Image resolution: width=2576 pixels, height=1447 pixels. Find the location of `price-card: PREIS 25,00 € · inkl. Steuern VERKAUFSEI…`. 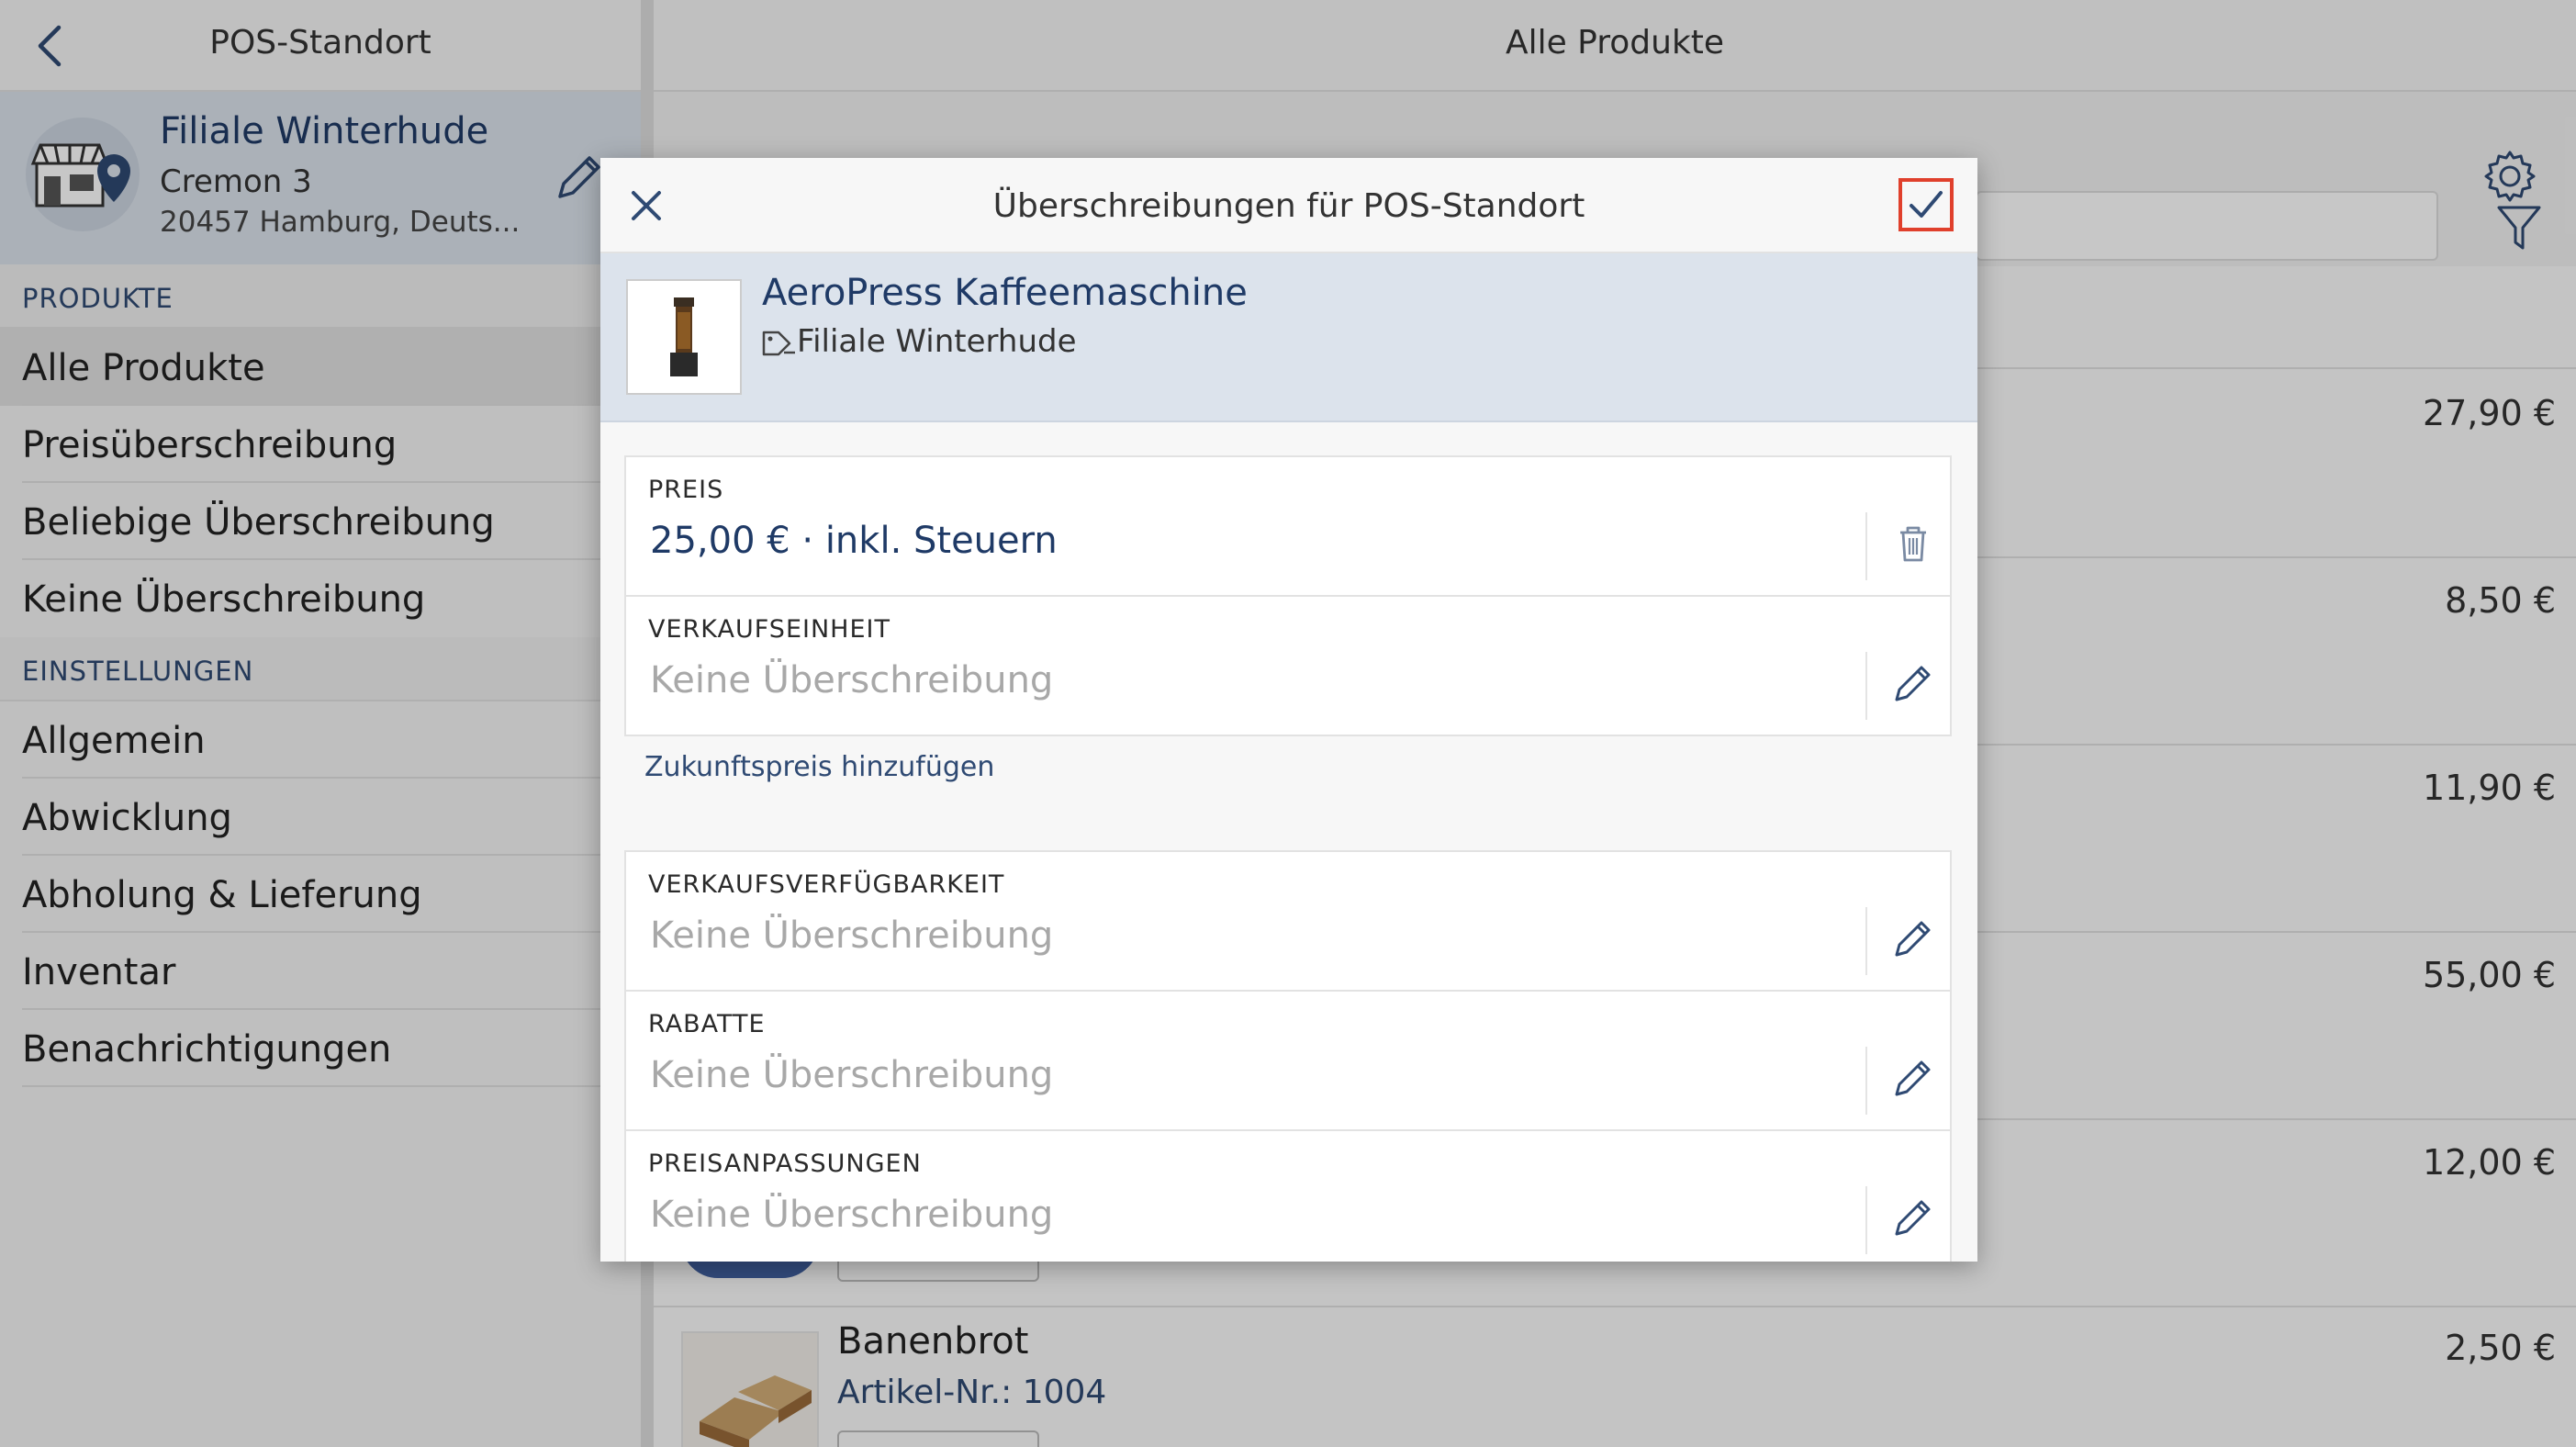

price-card: PREIS 25,00 € · inkl. Steuern VERKAUFSEI… is located at coordinates (1288, 596).